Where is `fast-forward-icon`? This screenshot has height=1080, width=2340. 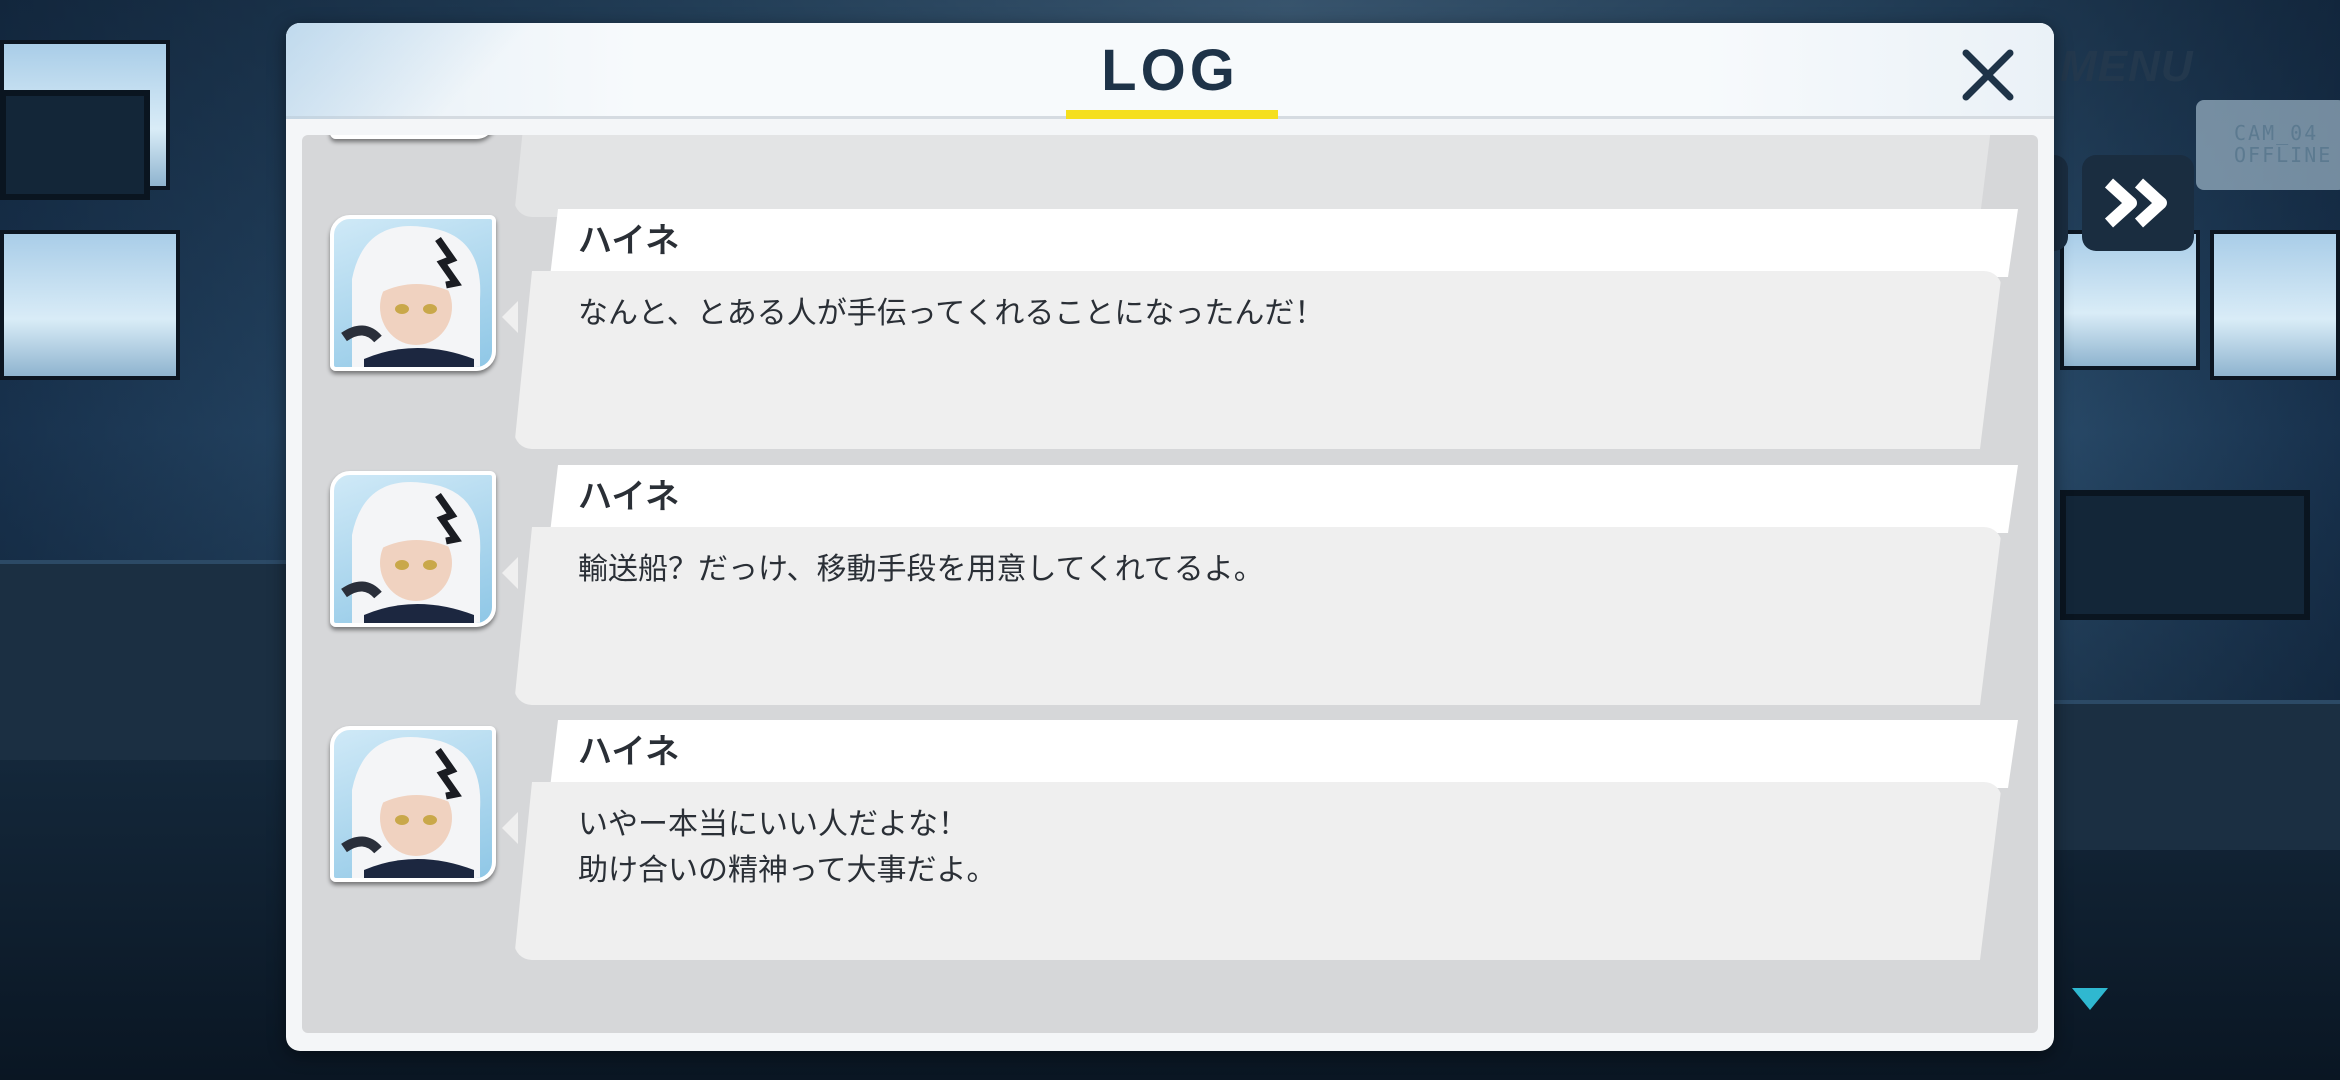 fast-forward-icon is located at coordinates (2135, 203).